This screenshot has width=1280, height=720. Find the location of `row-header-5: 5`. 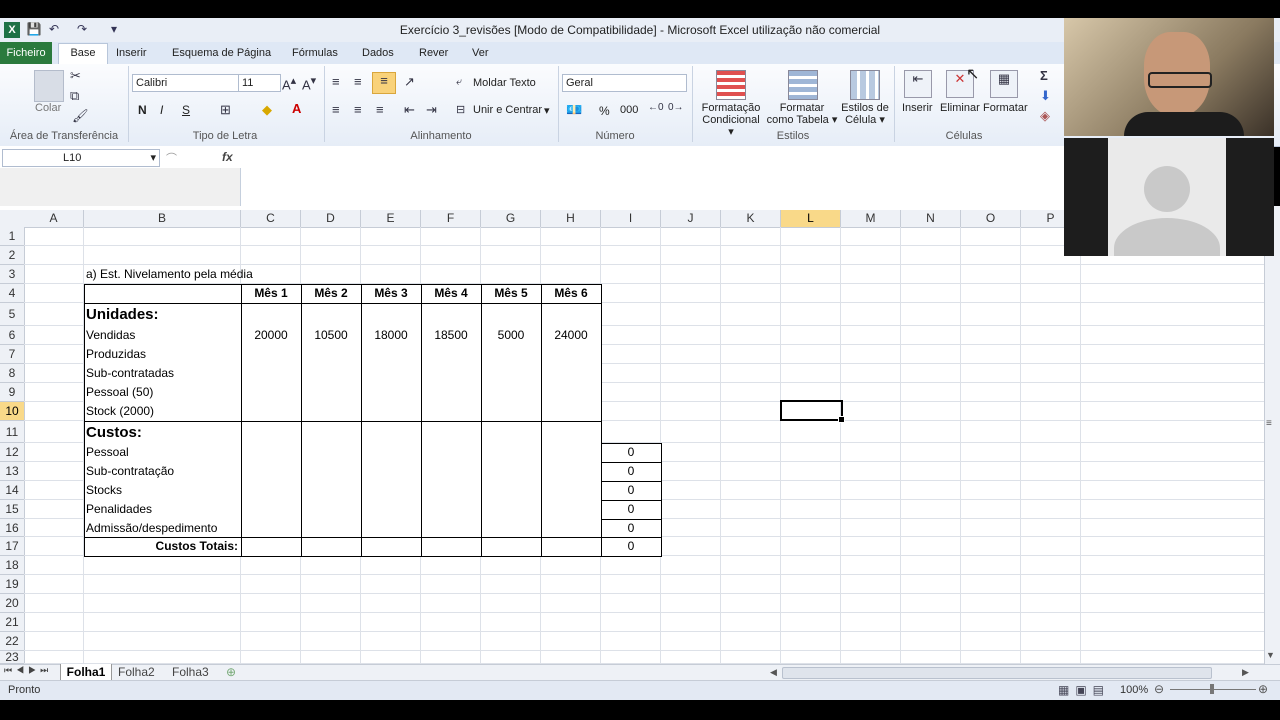

row-header-5: 5 is located at coordinates (12, 314).